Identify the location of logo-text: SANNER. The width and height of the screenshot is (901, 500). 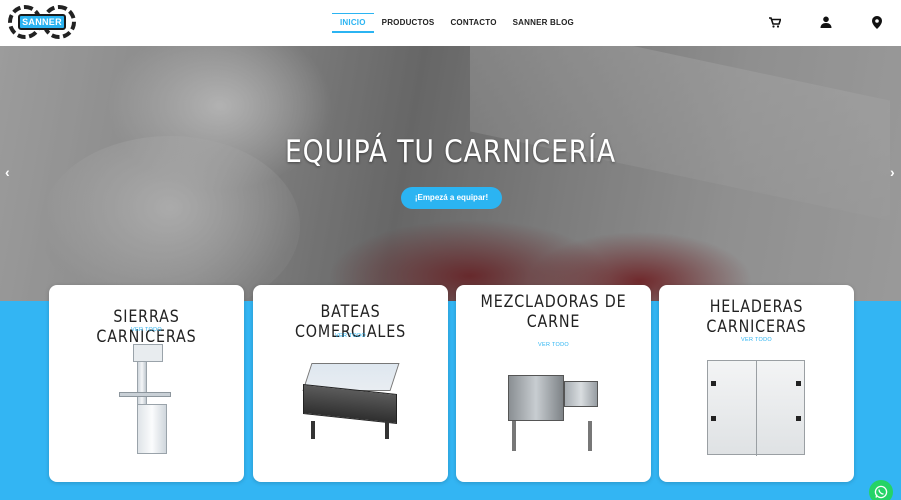
(42, 22).